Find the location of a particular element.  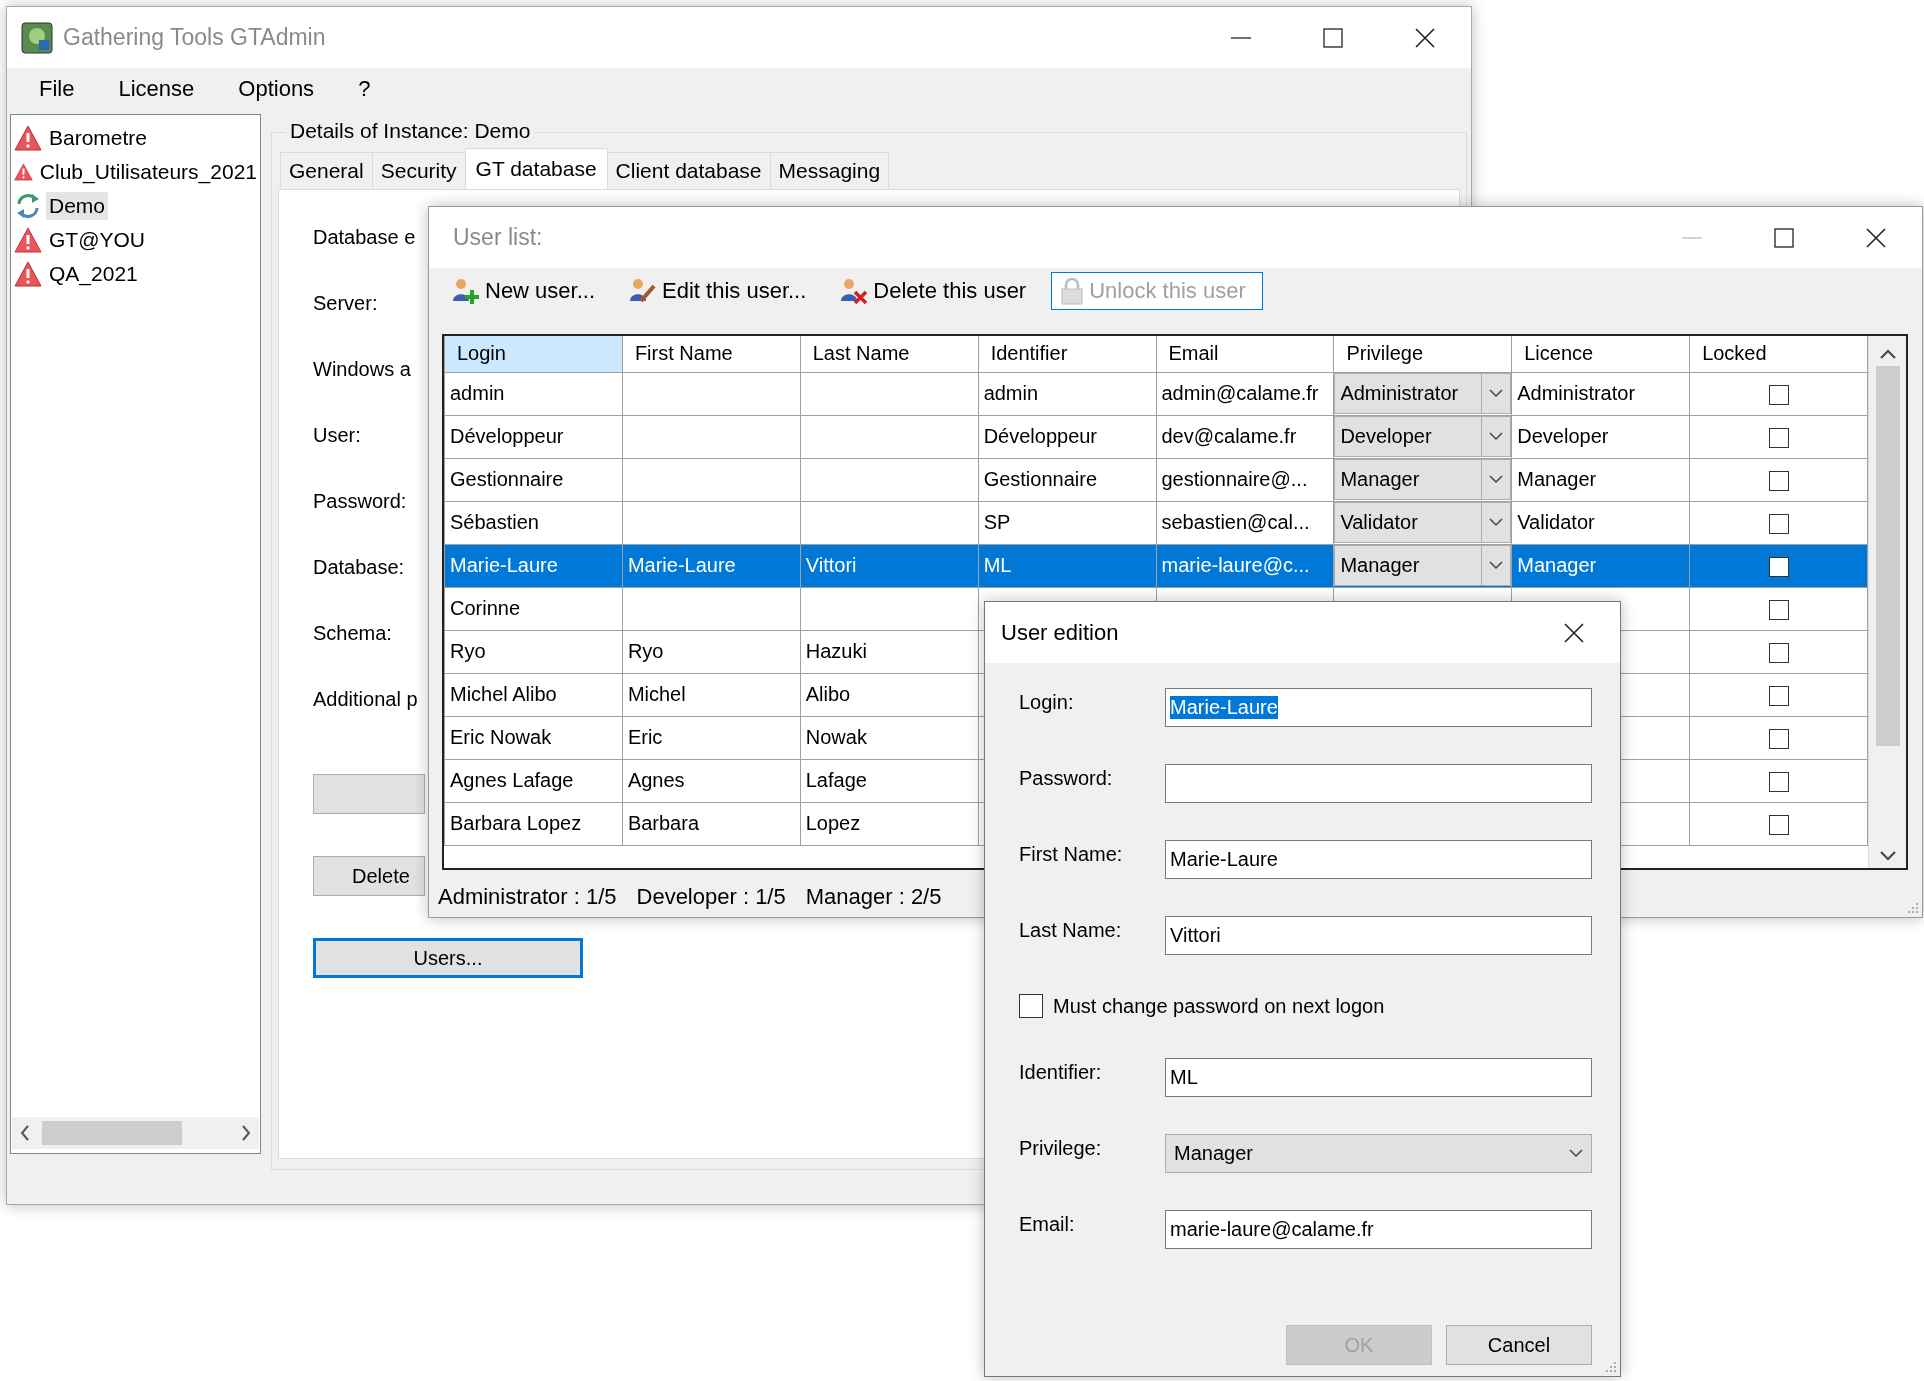

table-cell: Eric is located at coordinates (711, 737).